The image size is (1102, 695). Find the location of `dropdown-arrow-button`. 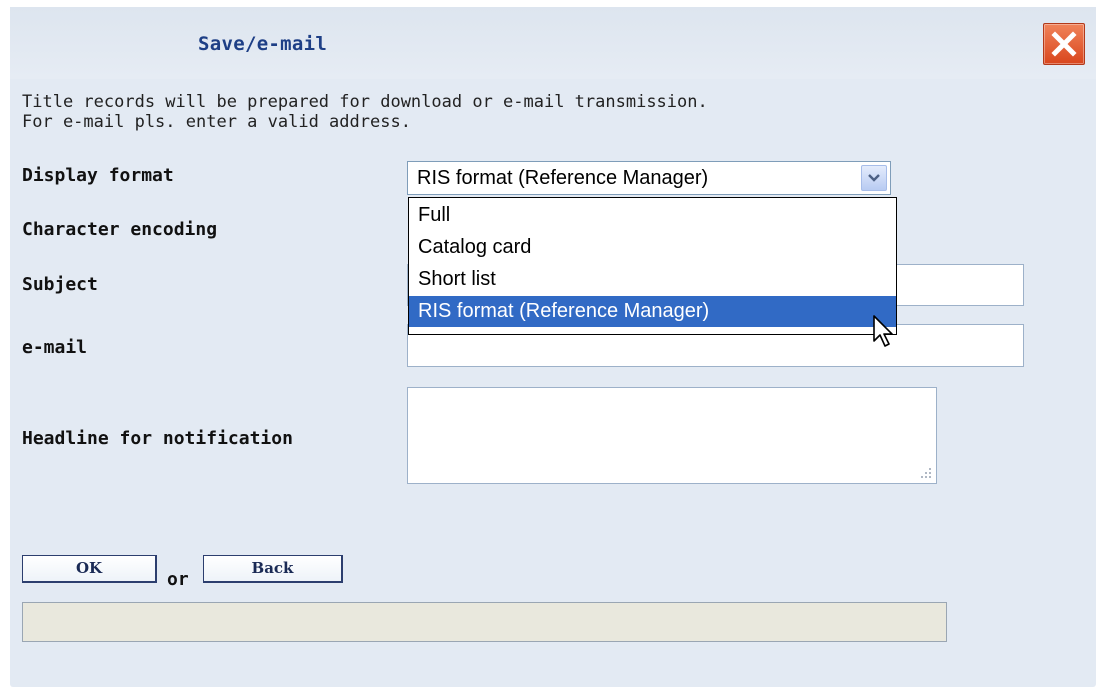

dropdown-arrow-button is located at coordinates (874, 178).